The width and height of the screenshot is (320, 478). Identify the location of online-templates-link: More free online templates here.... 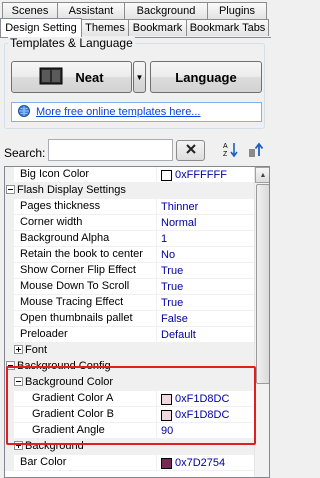
(118, 112).